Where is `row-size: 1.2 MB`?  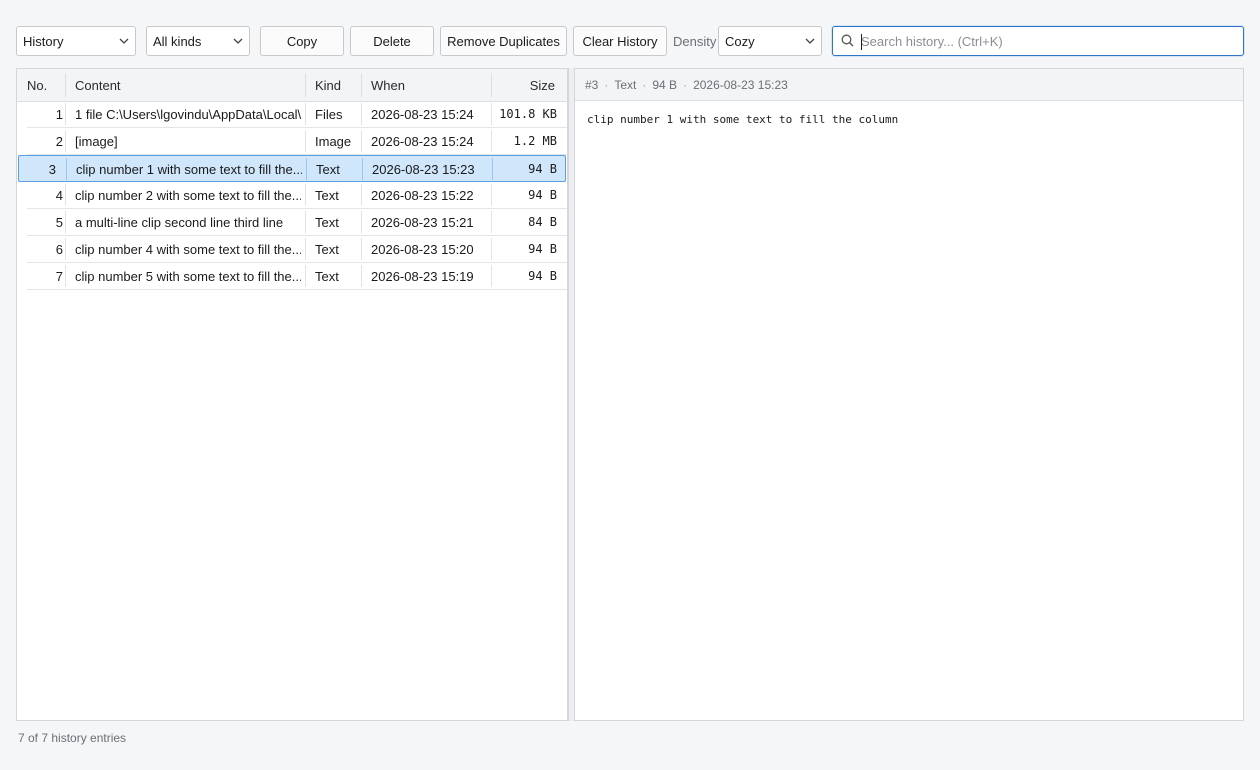
row-size: 1.2 MB is located at coordinates (535, 141).